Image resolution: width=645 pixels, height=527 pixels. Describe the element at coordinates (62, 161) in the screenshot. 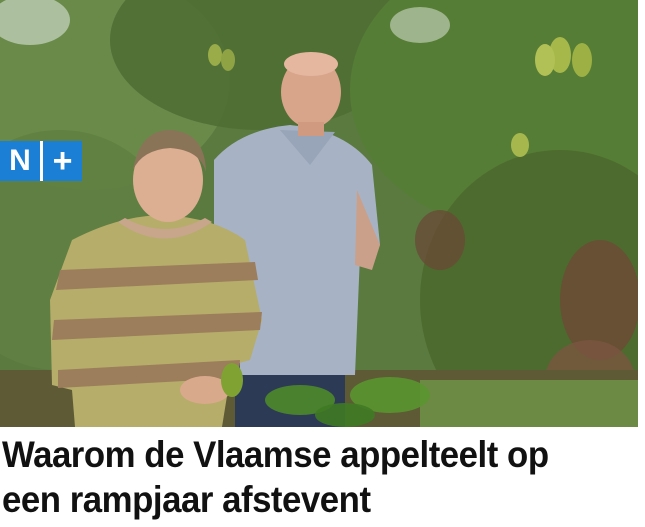

I see `plus-icon: +` at that location.